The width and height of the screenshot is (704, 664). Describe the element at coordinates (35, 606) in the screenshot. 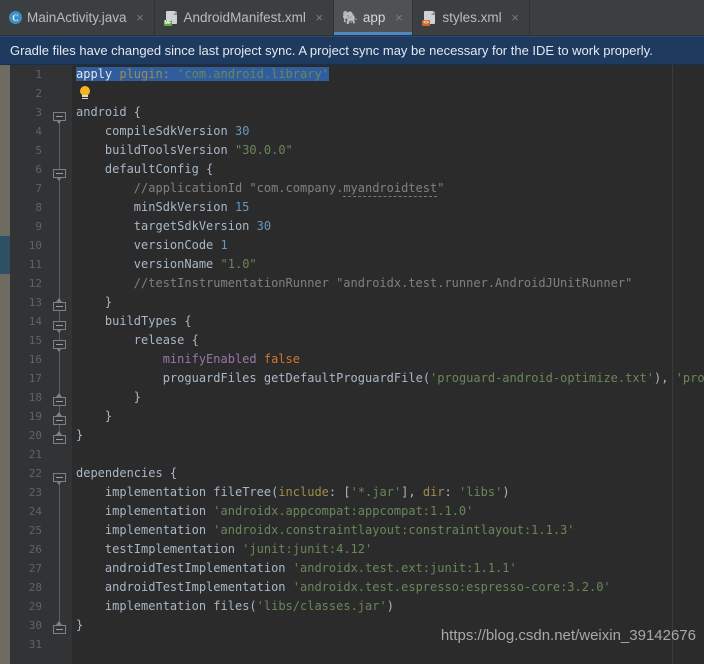

I see `line-number: 29` at that location.